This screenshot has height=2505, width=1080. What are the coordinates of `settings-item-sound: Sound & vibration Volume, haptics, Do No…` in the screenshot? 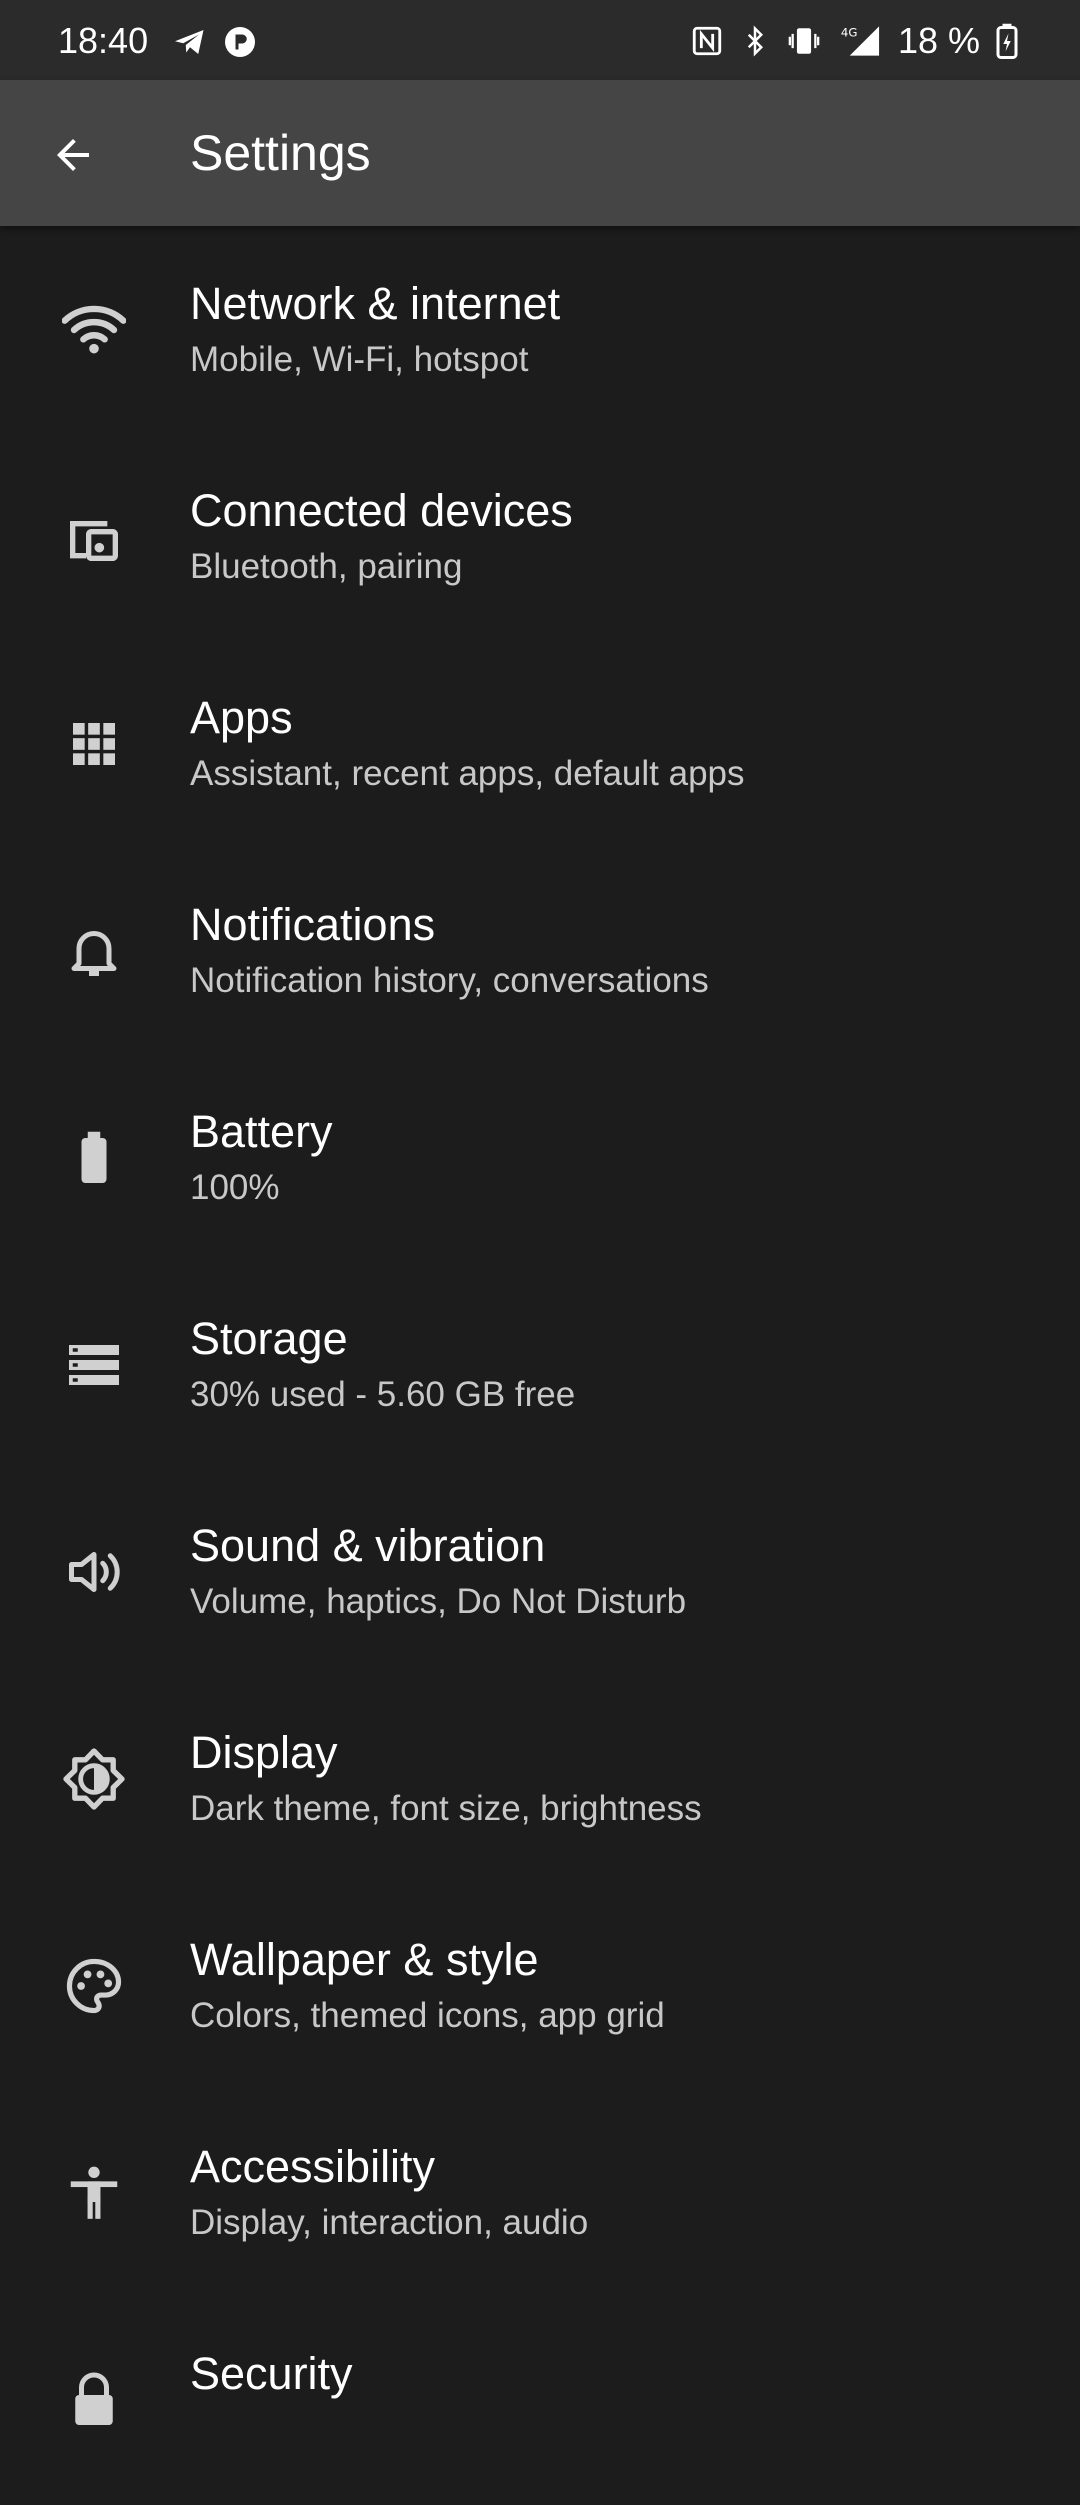 It's located at (540, 1573).